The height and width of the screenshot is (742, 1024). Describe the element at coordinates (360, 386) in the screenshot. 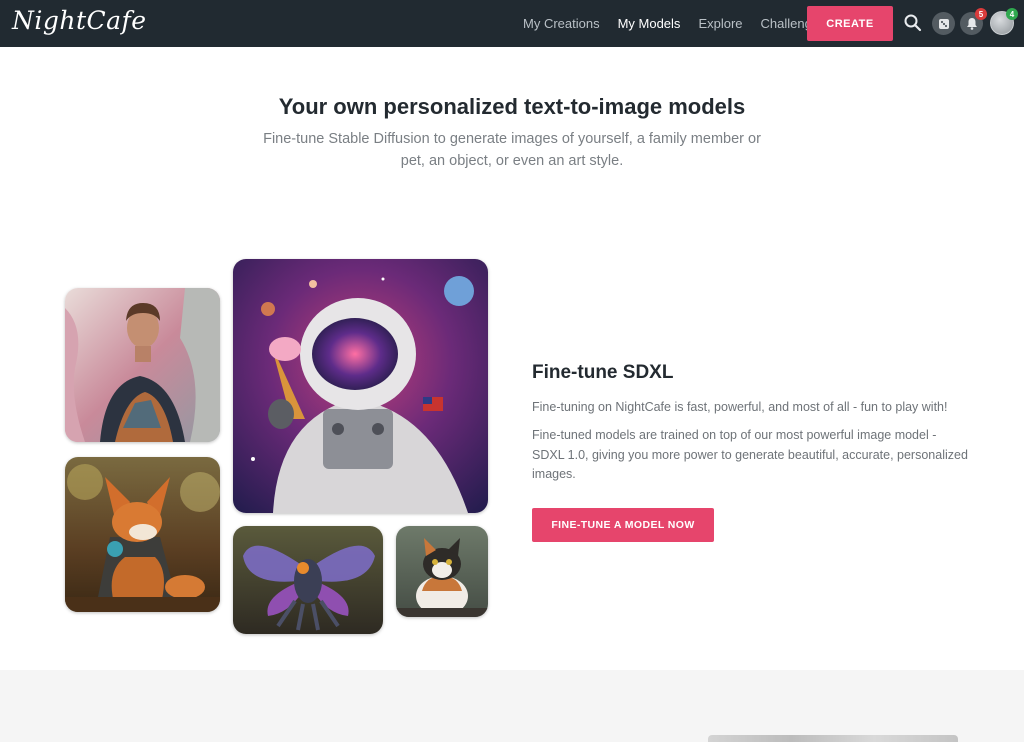

I see `sample-image-astronaut-ice-cream` at that location.